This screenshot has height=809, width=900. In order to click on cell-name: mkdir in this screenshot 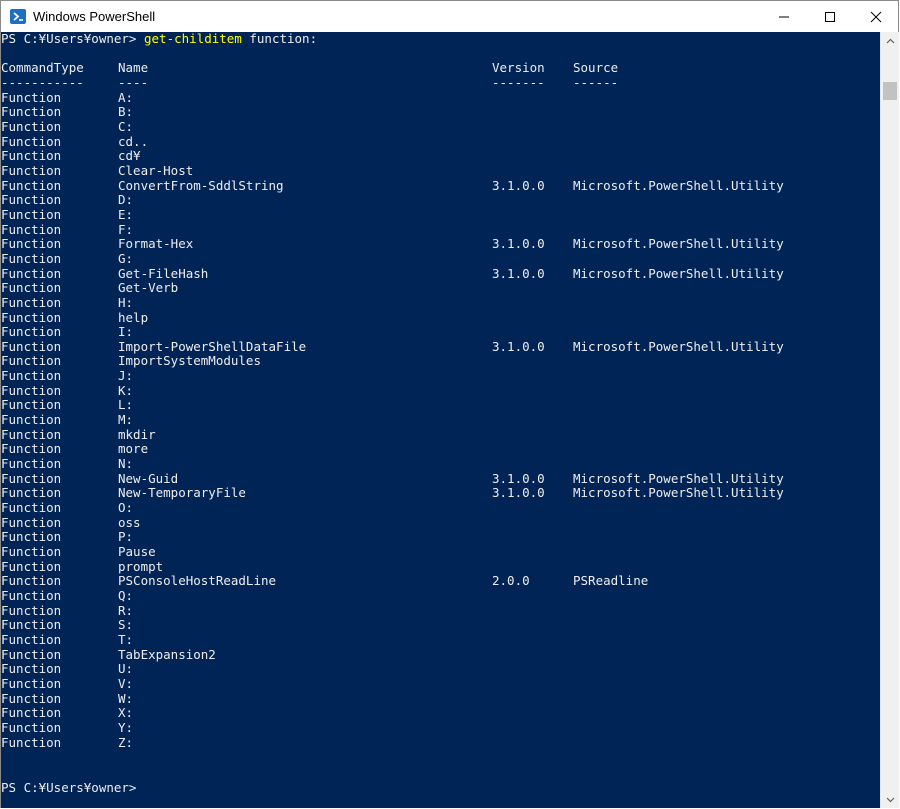, I will do `click(137, 434)`.